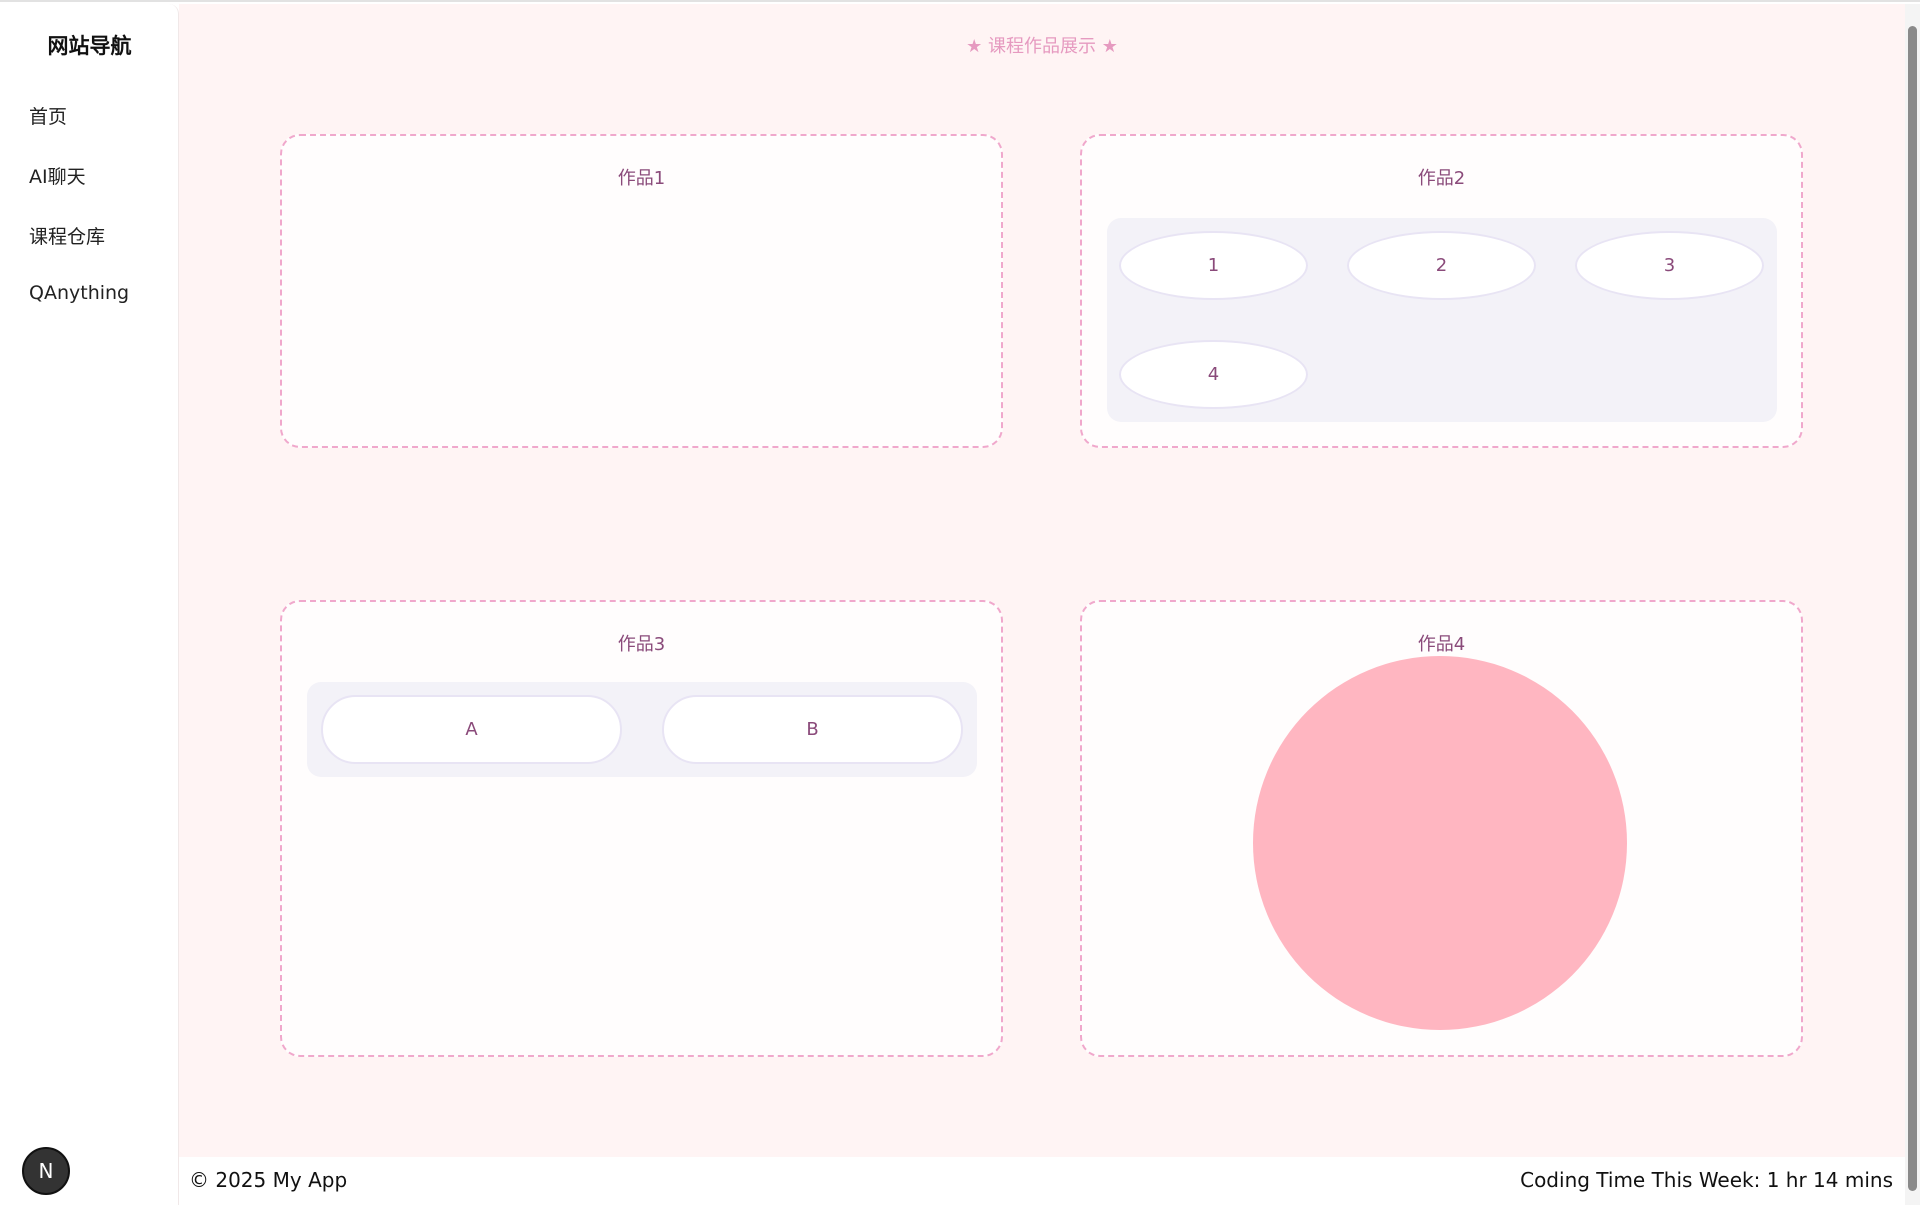 The height and width of the screenshot is (1205, 1920). I want to click on scrollbar-thumb, so click(1912, 608).